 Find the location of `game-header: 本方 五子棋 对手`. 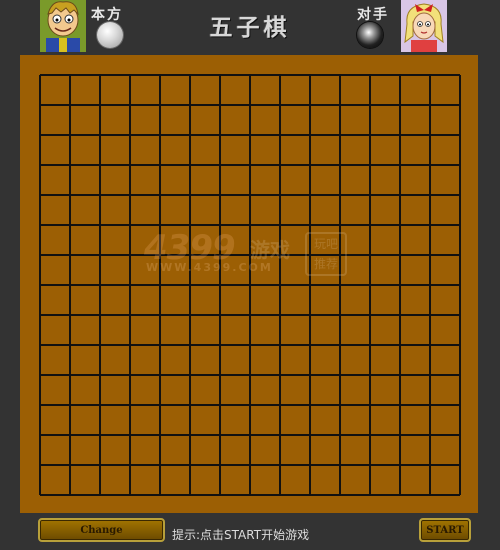

game-header: 本方 五子棋 对手 is located at coordinates (250, 26).